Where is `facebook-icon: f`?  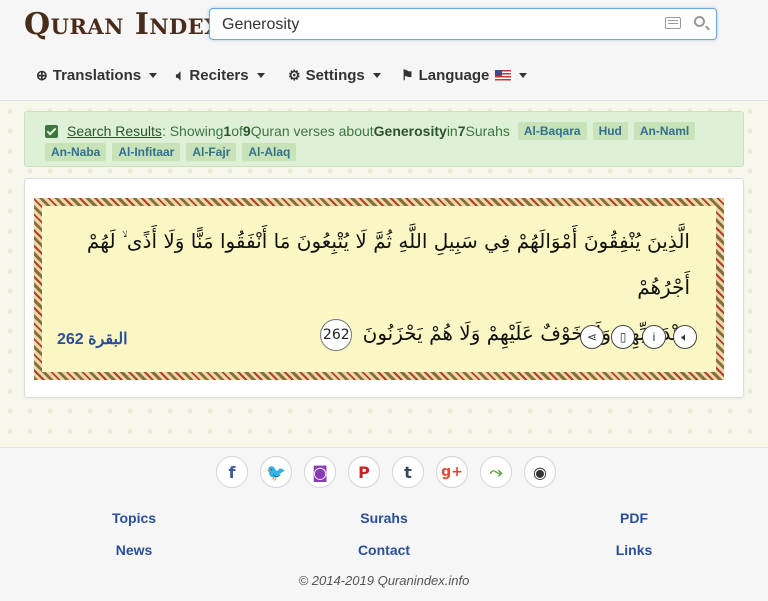 facebook-icon: f is located at coordinates (232, 472).